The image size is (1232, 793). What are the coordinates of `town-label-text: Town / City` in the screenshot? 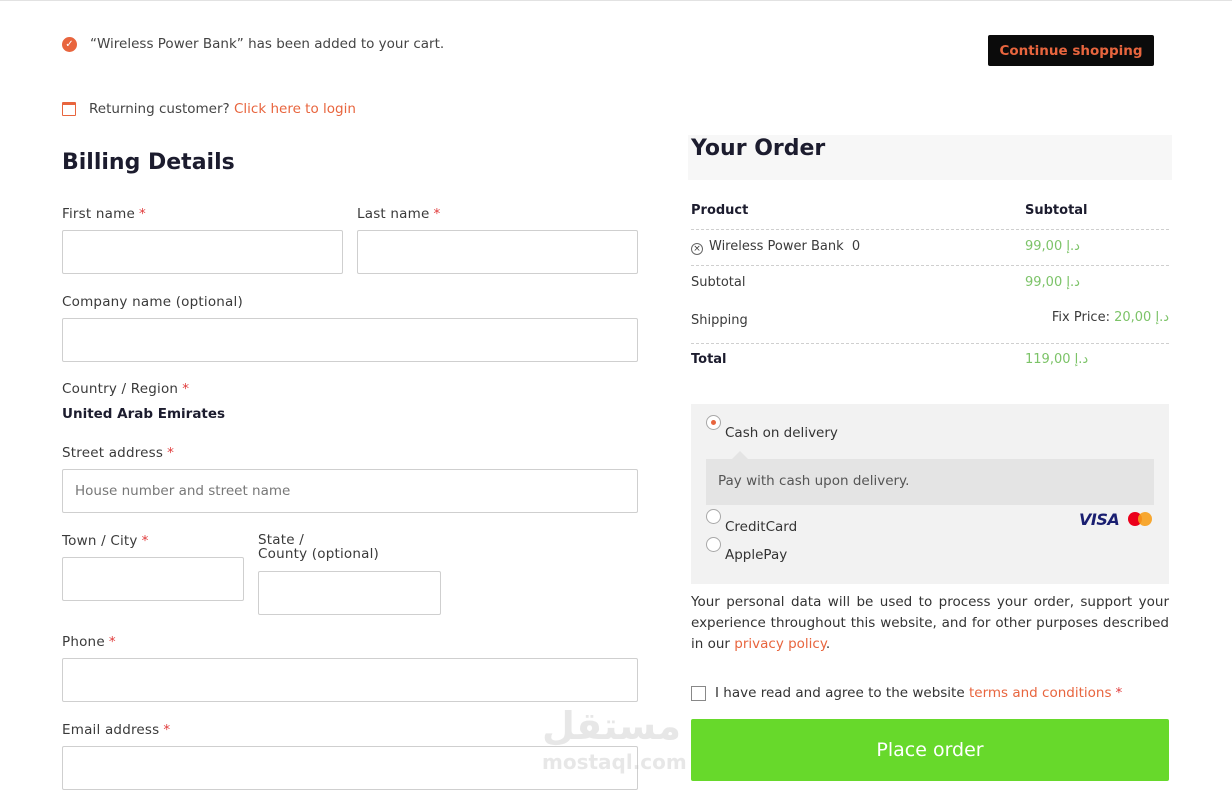 It's located at (100, 541).